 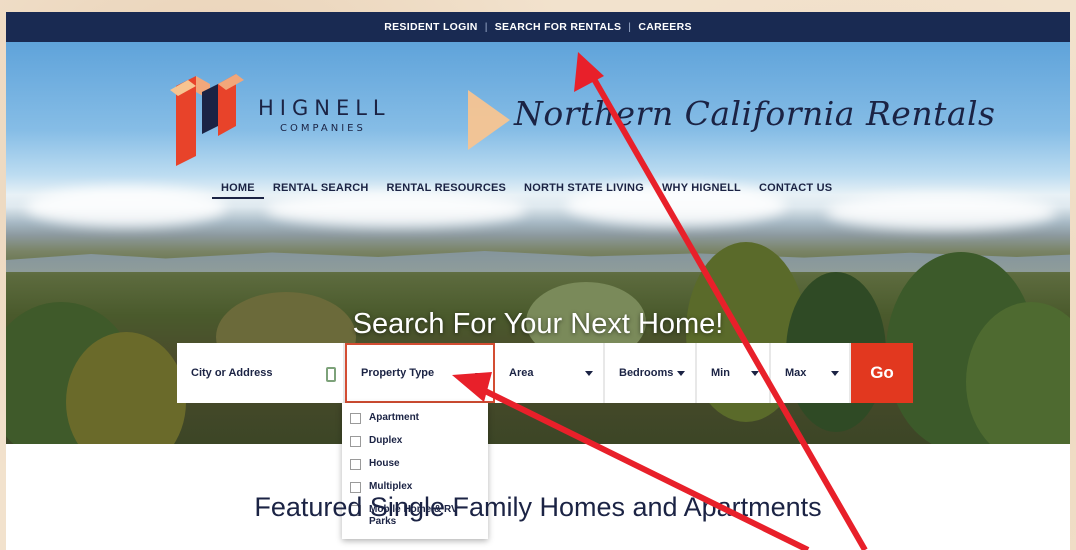 I want to click on bedrooms-select: Bedrooms, so click(x=651, y=373).